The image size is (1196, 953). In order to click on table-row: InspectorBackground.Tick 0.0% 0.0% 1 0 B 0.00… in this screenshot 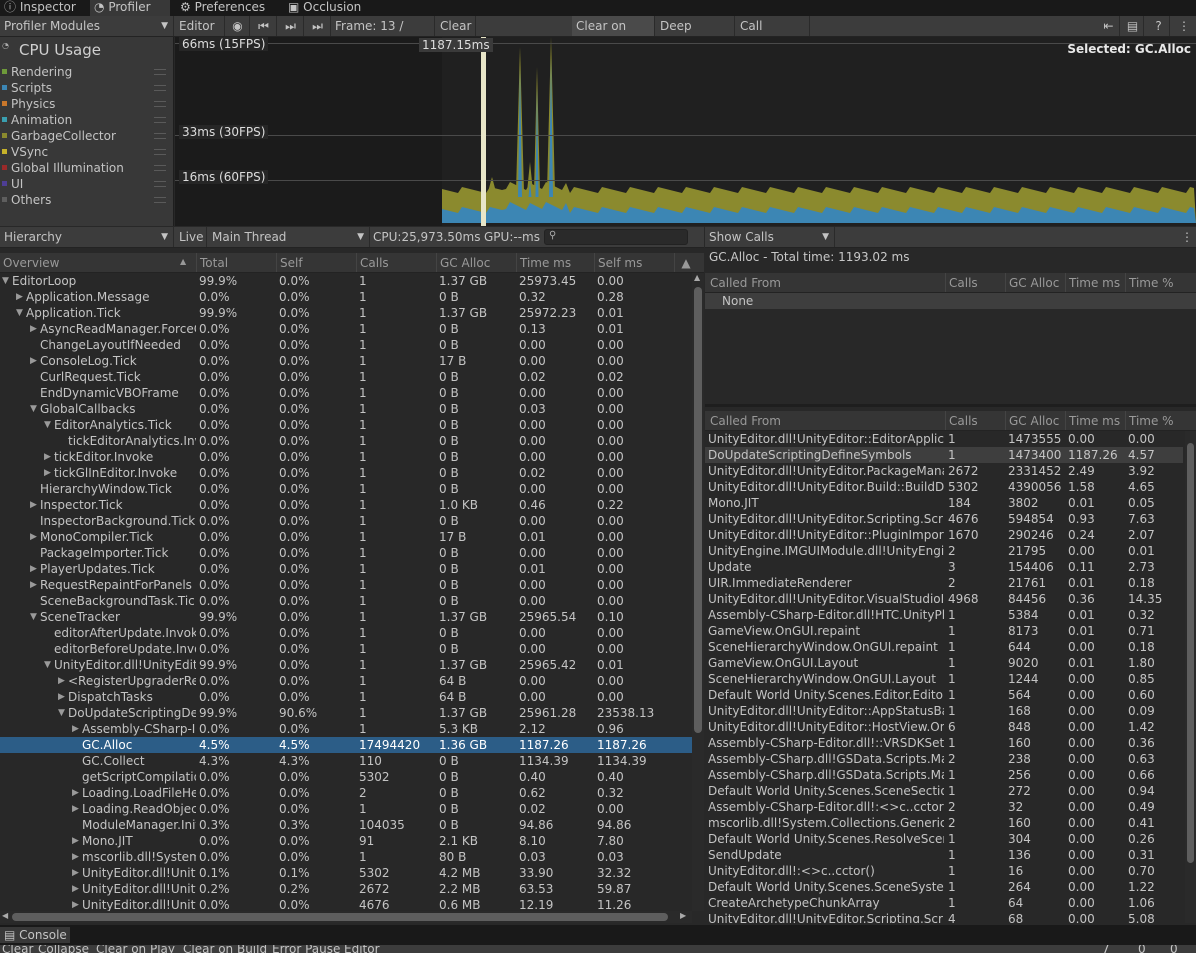, I will do `click(346, 521)`.